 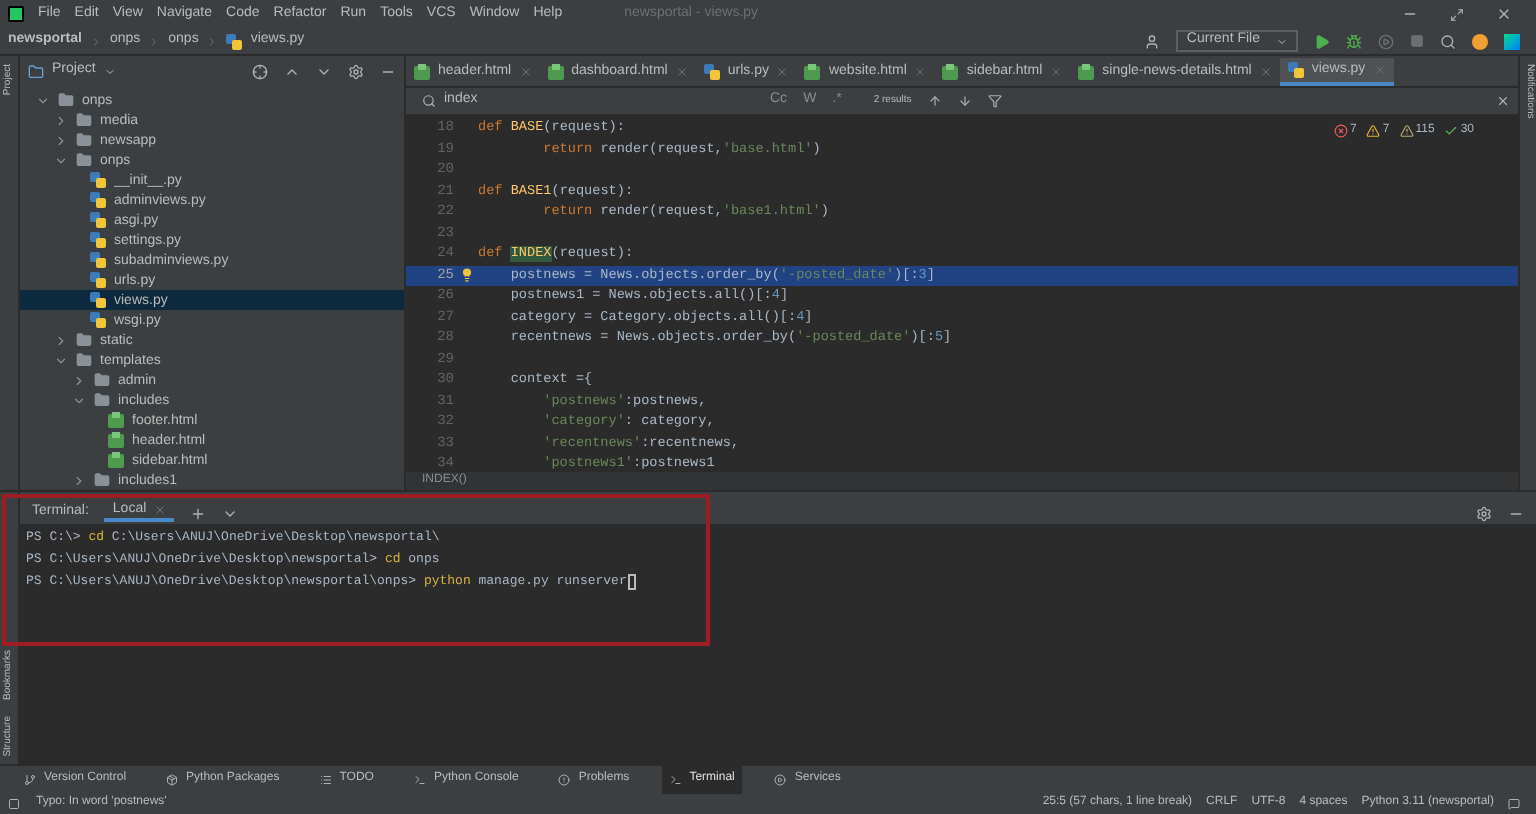 I want to click on restore-icon, so click(x=1457, y=14).